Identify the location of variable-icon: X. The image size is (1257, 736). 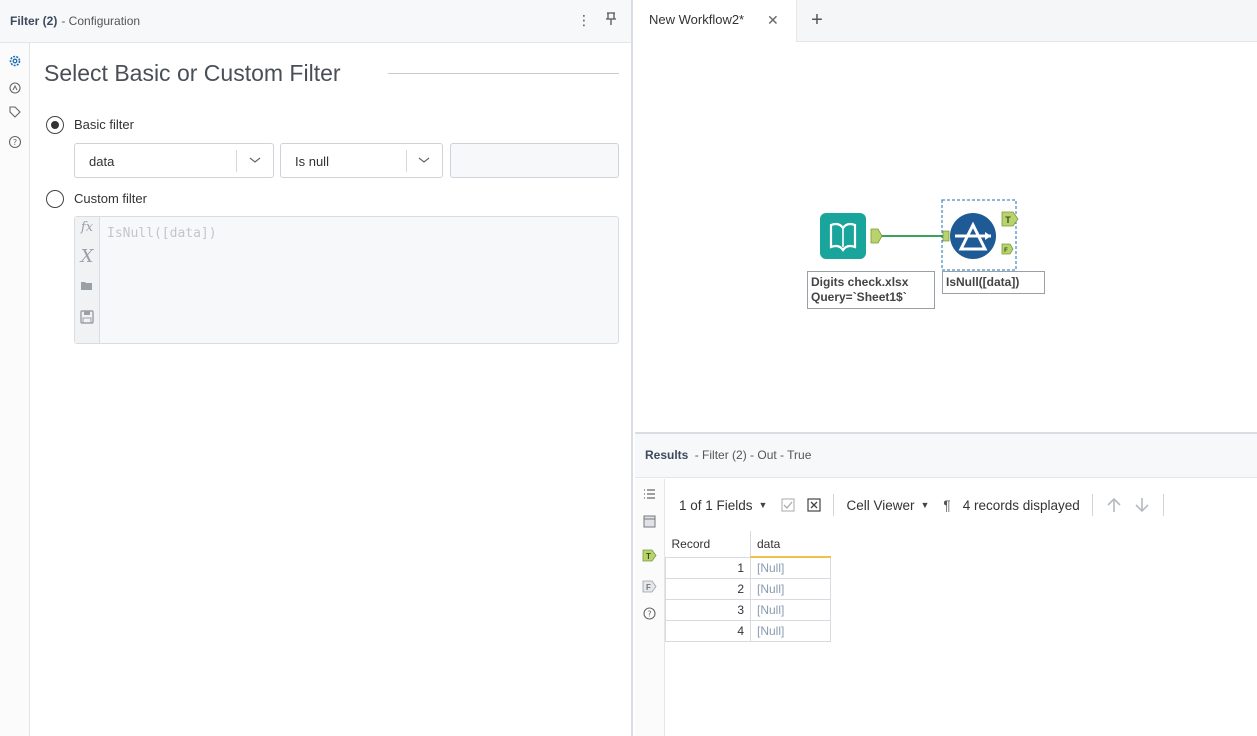
(87, 256).